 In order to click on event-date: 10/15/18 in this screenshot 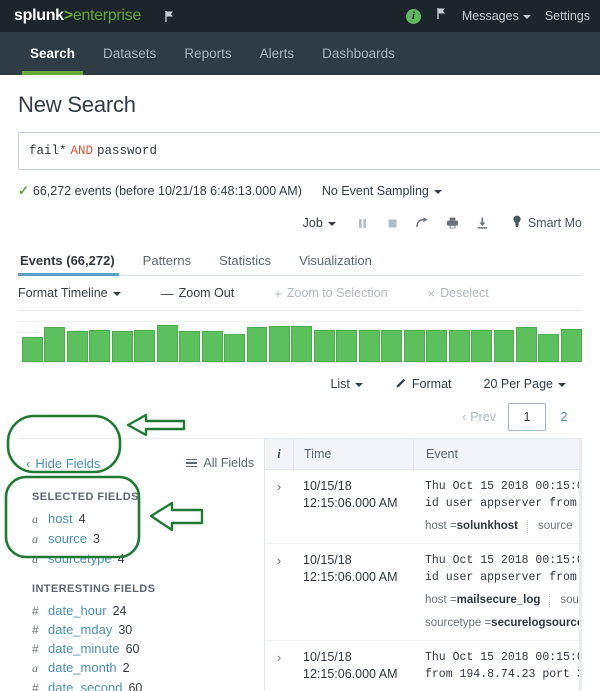, I will do `click(327, 657)`.